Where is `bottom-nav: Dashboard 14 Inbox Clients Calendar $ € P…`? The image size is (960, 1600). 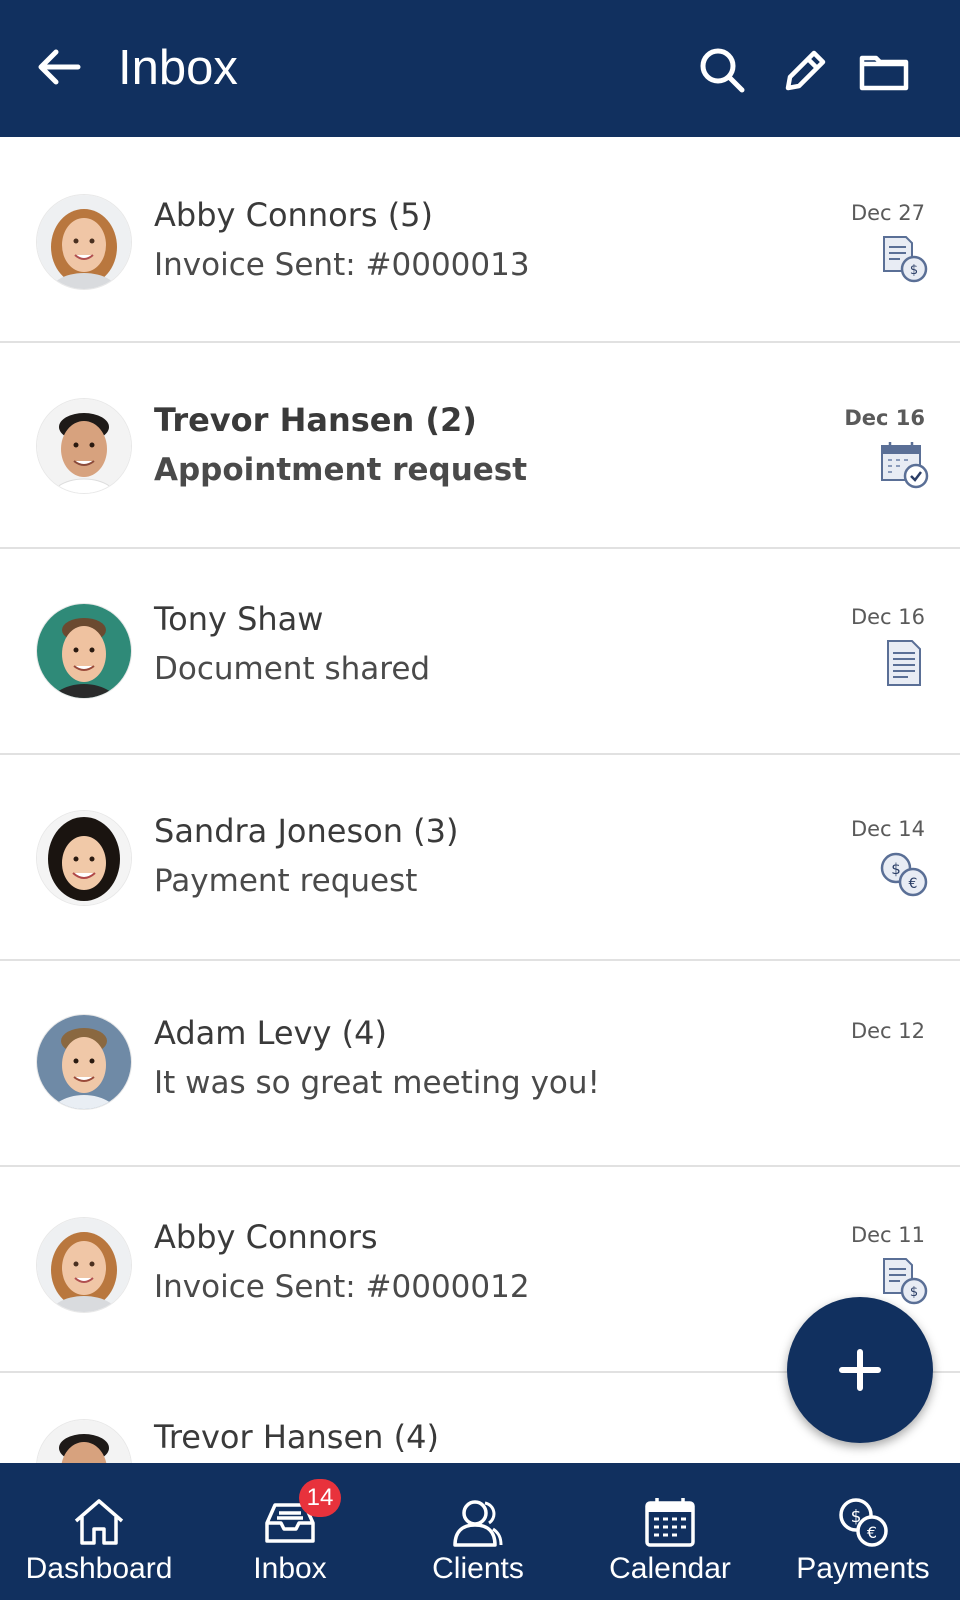 bottom-nav: Dashboard 14 Inbox Clients Calendar $ € P… is located at coordinates (480, 1531).